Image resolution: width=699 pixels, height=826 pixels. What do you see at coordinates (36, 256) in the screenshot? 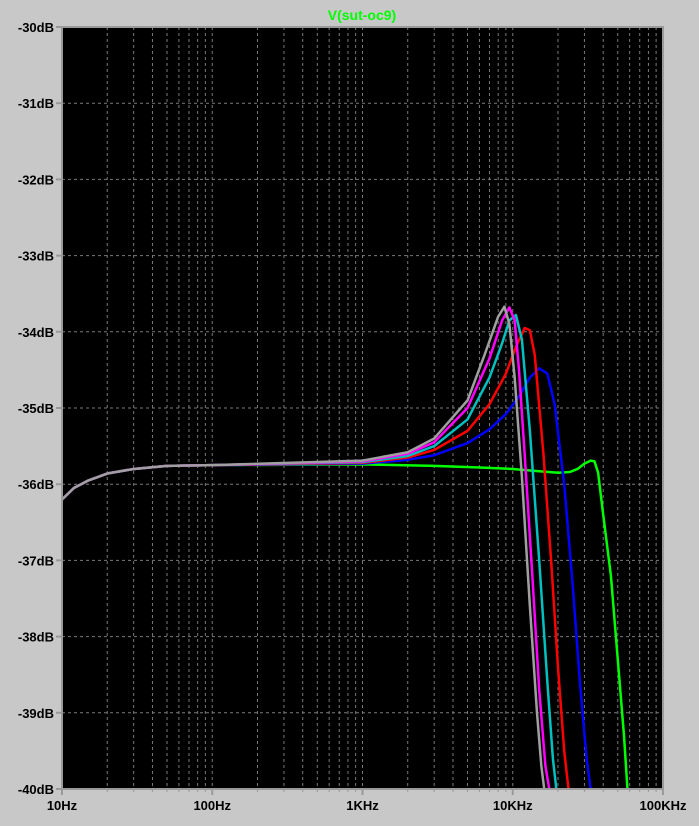
I see `y-tick-label: -33dB` at bounding box center [36, 256].